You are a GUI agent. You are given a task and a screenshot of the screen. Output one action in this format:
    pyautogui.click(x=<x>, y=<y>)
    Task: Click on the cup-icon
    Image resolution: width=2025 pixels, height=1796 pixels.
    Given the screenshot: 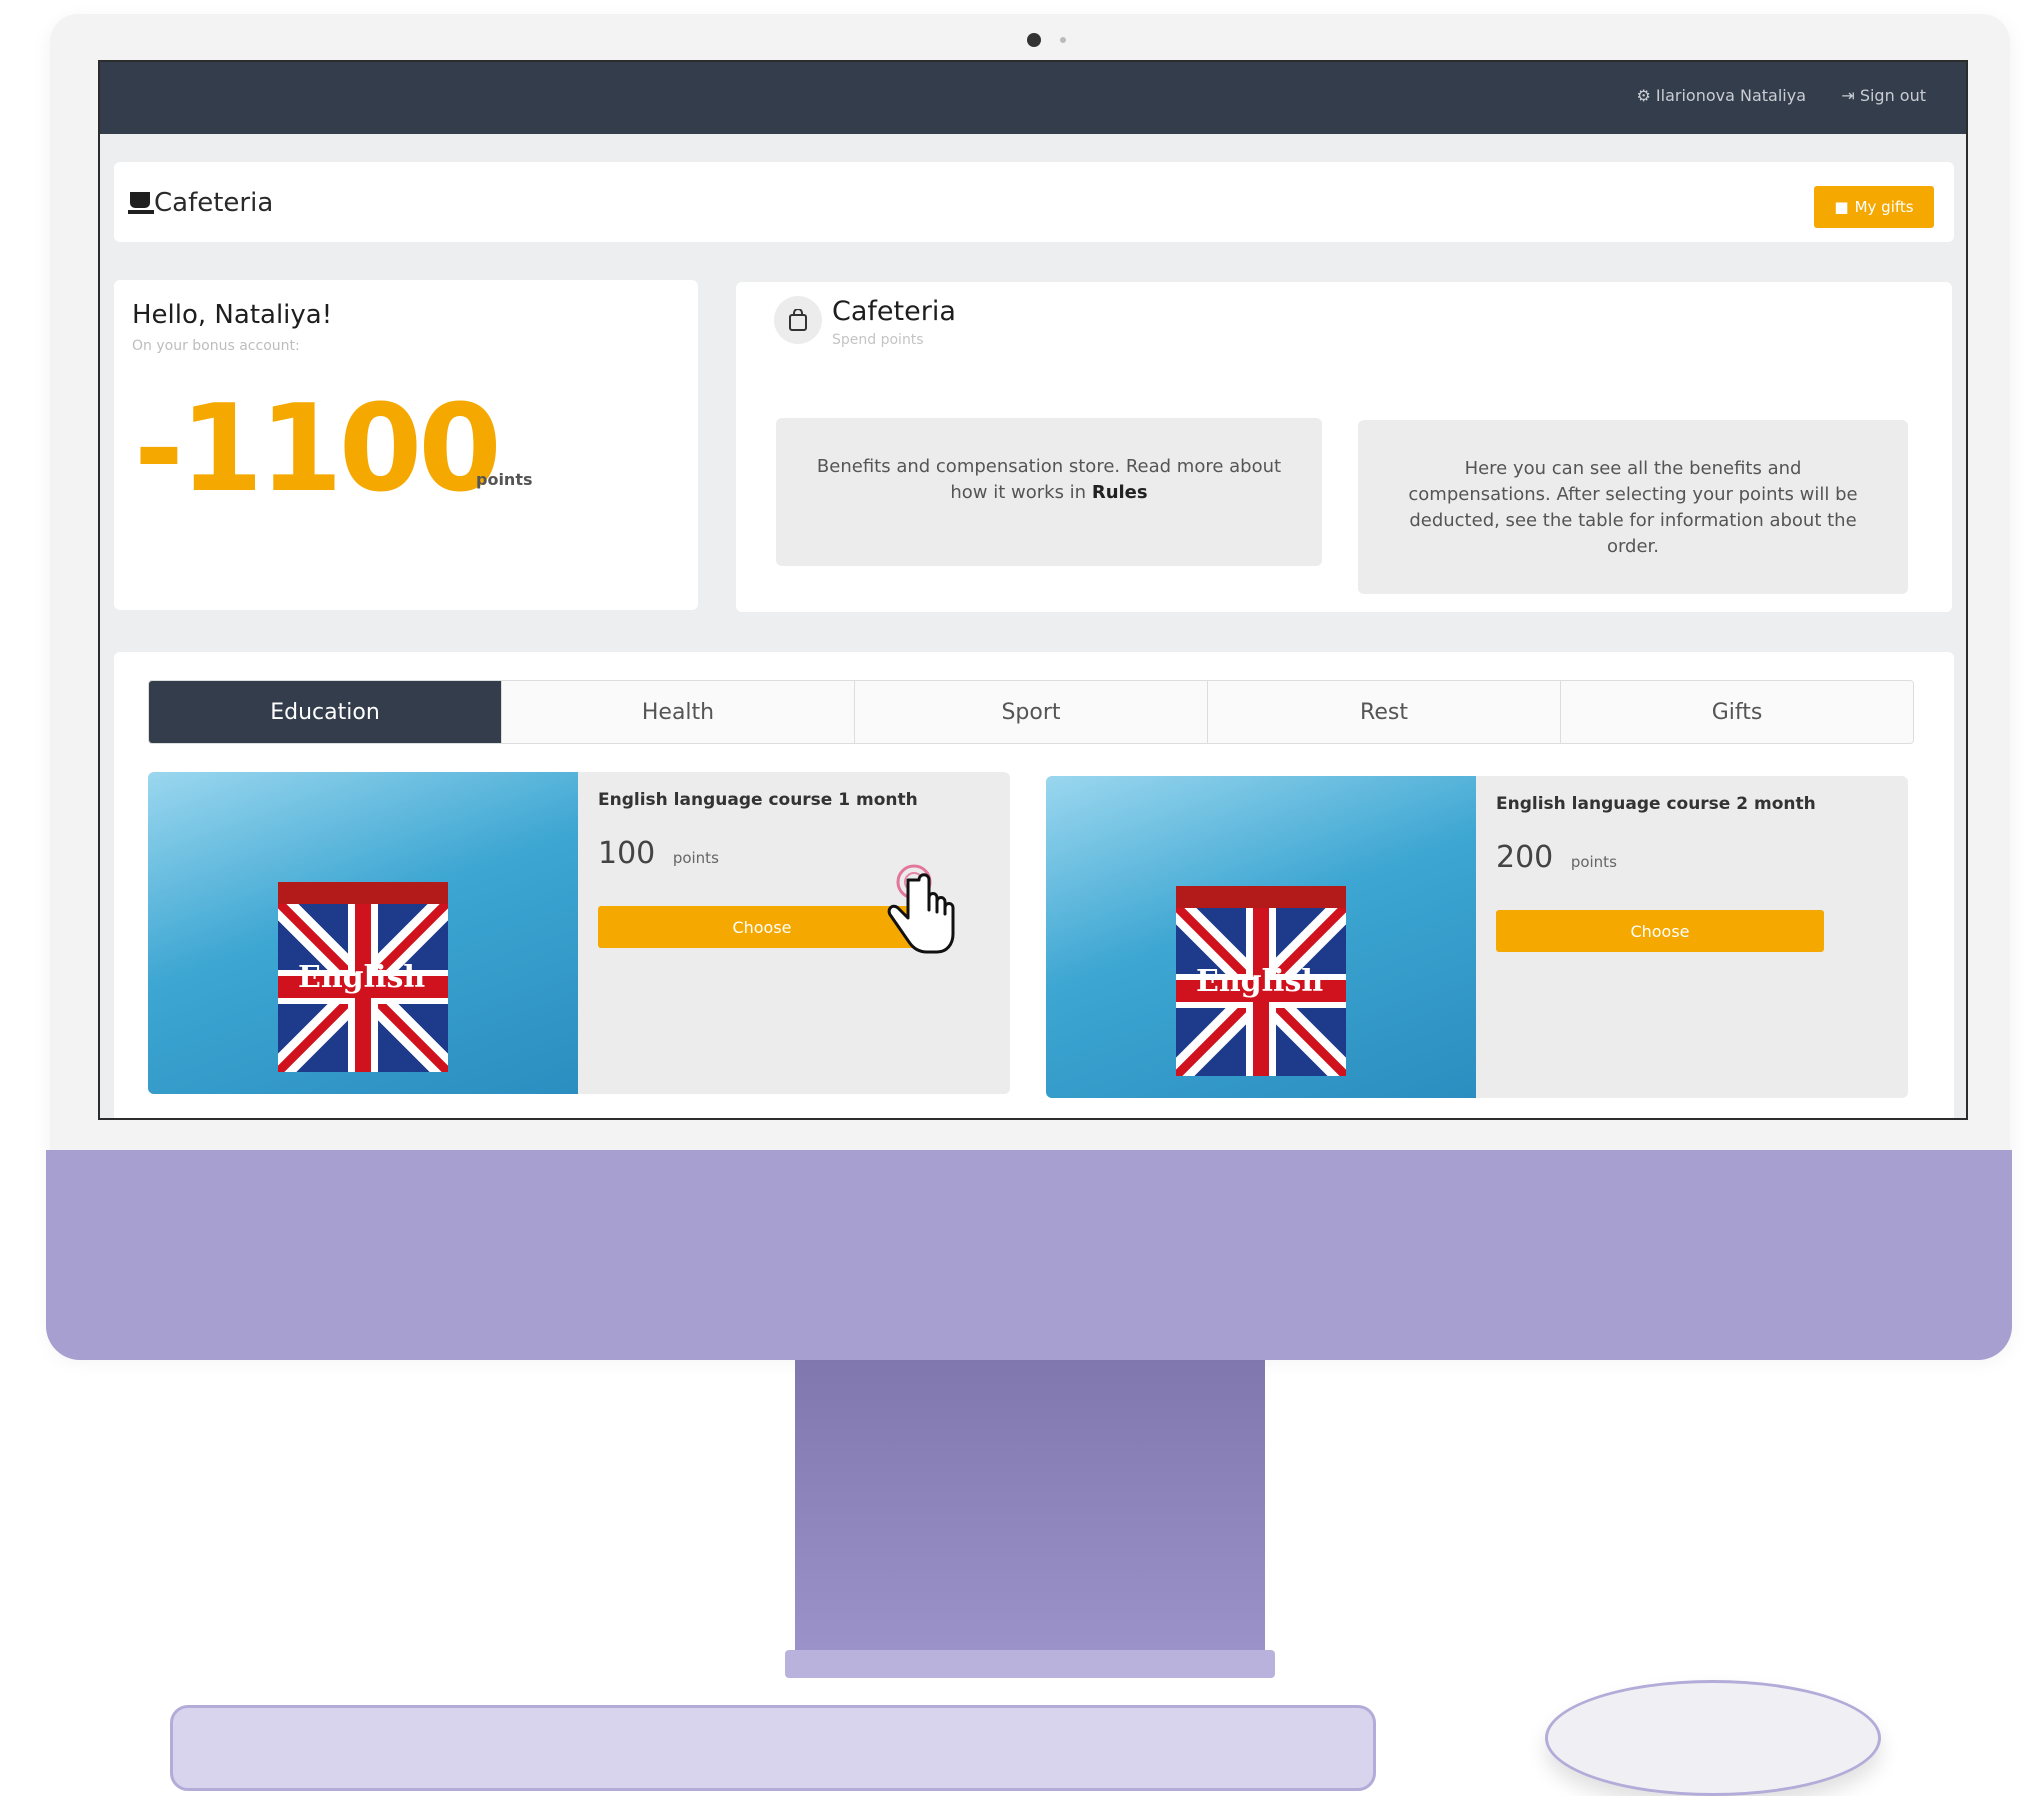 What is the action you would take?
    pyautogui.click(x=140, y=200)
    